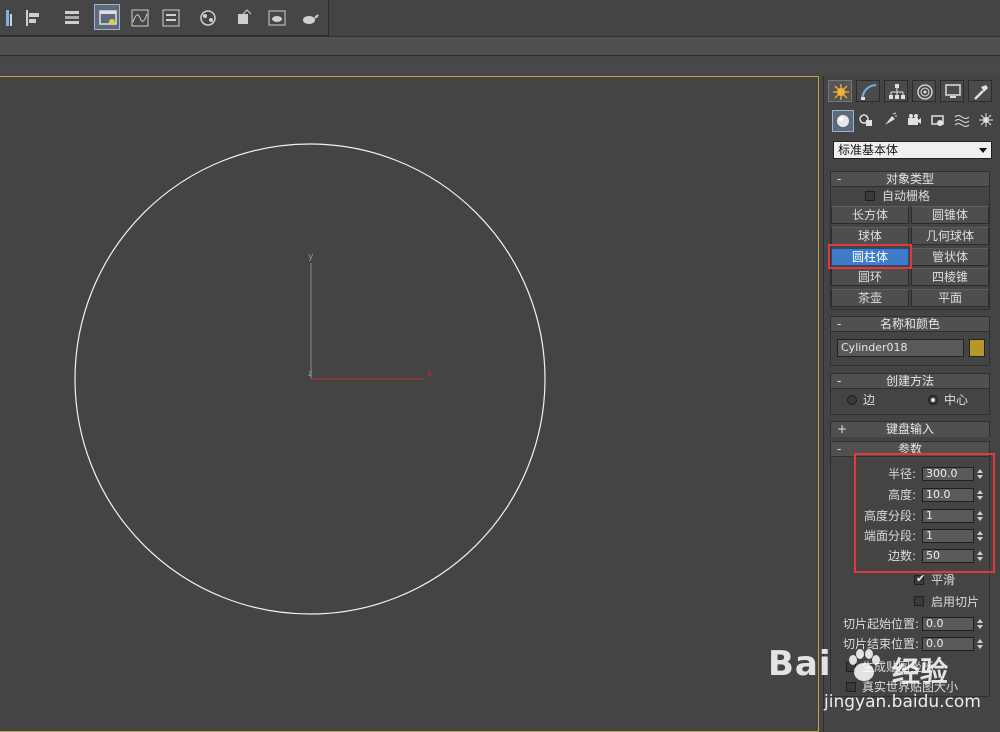 The height and width of the screenshot is (732, 1000). What do you see at coordinates (852, 400) in the screenshot?
I see `edge-radio` at bounding box center [852, 400].